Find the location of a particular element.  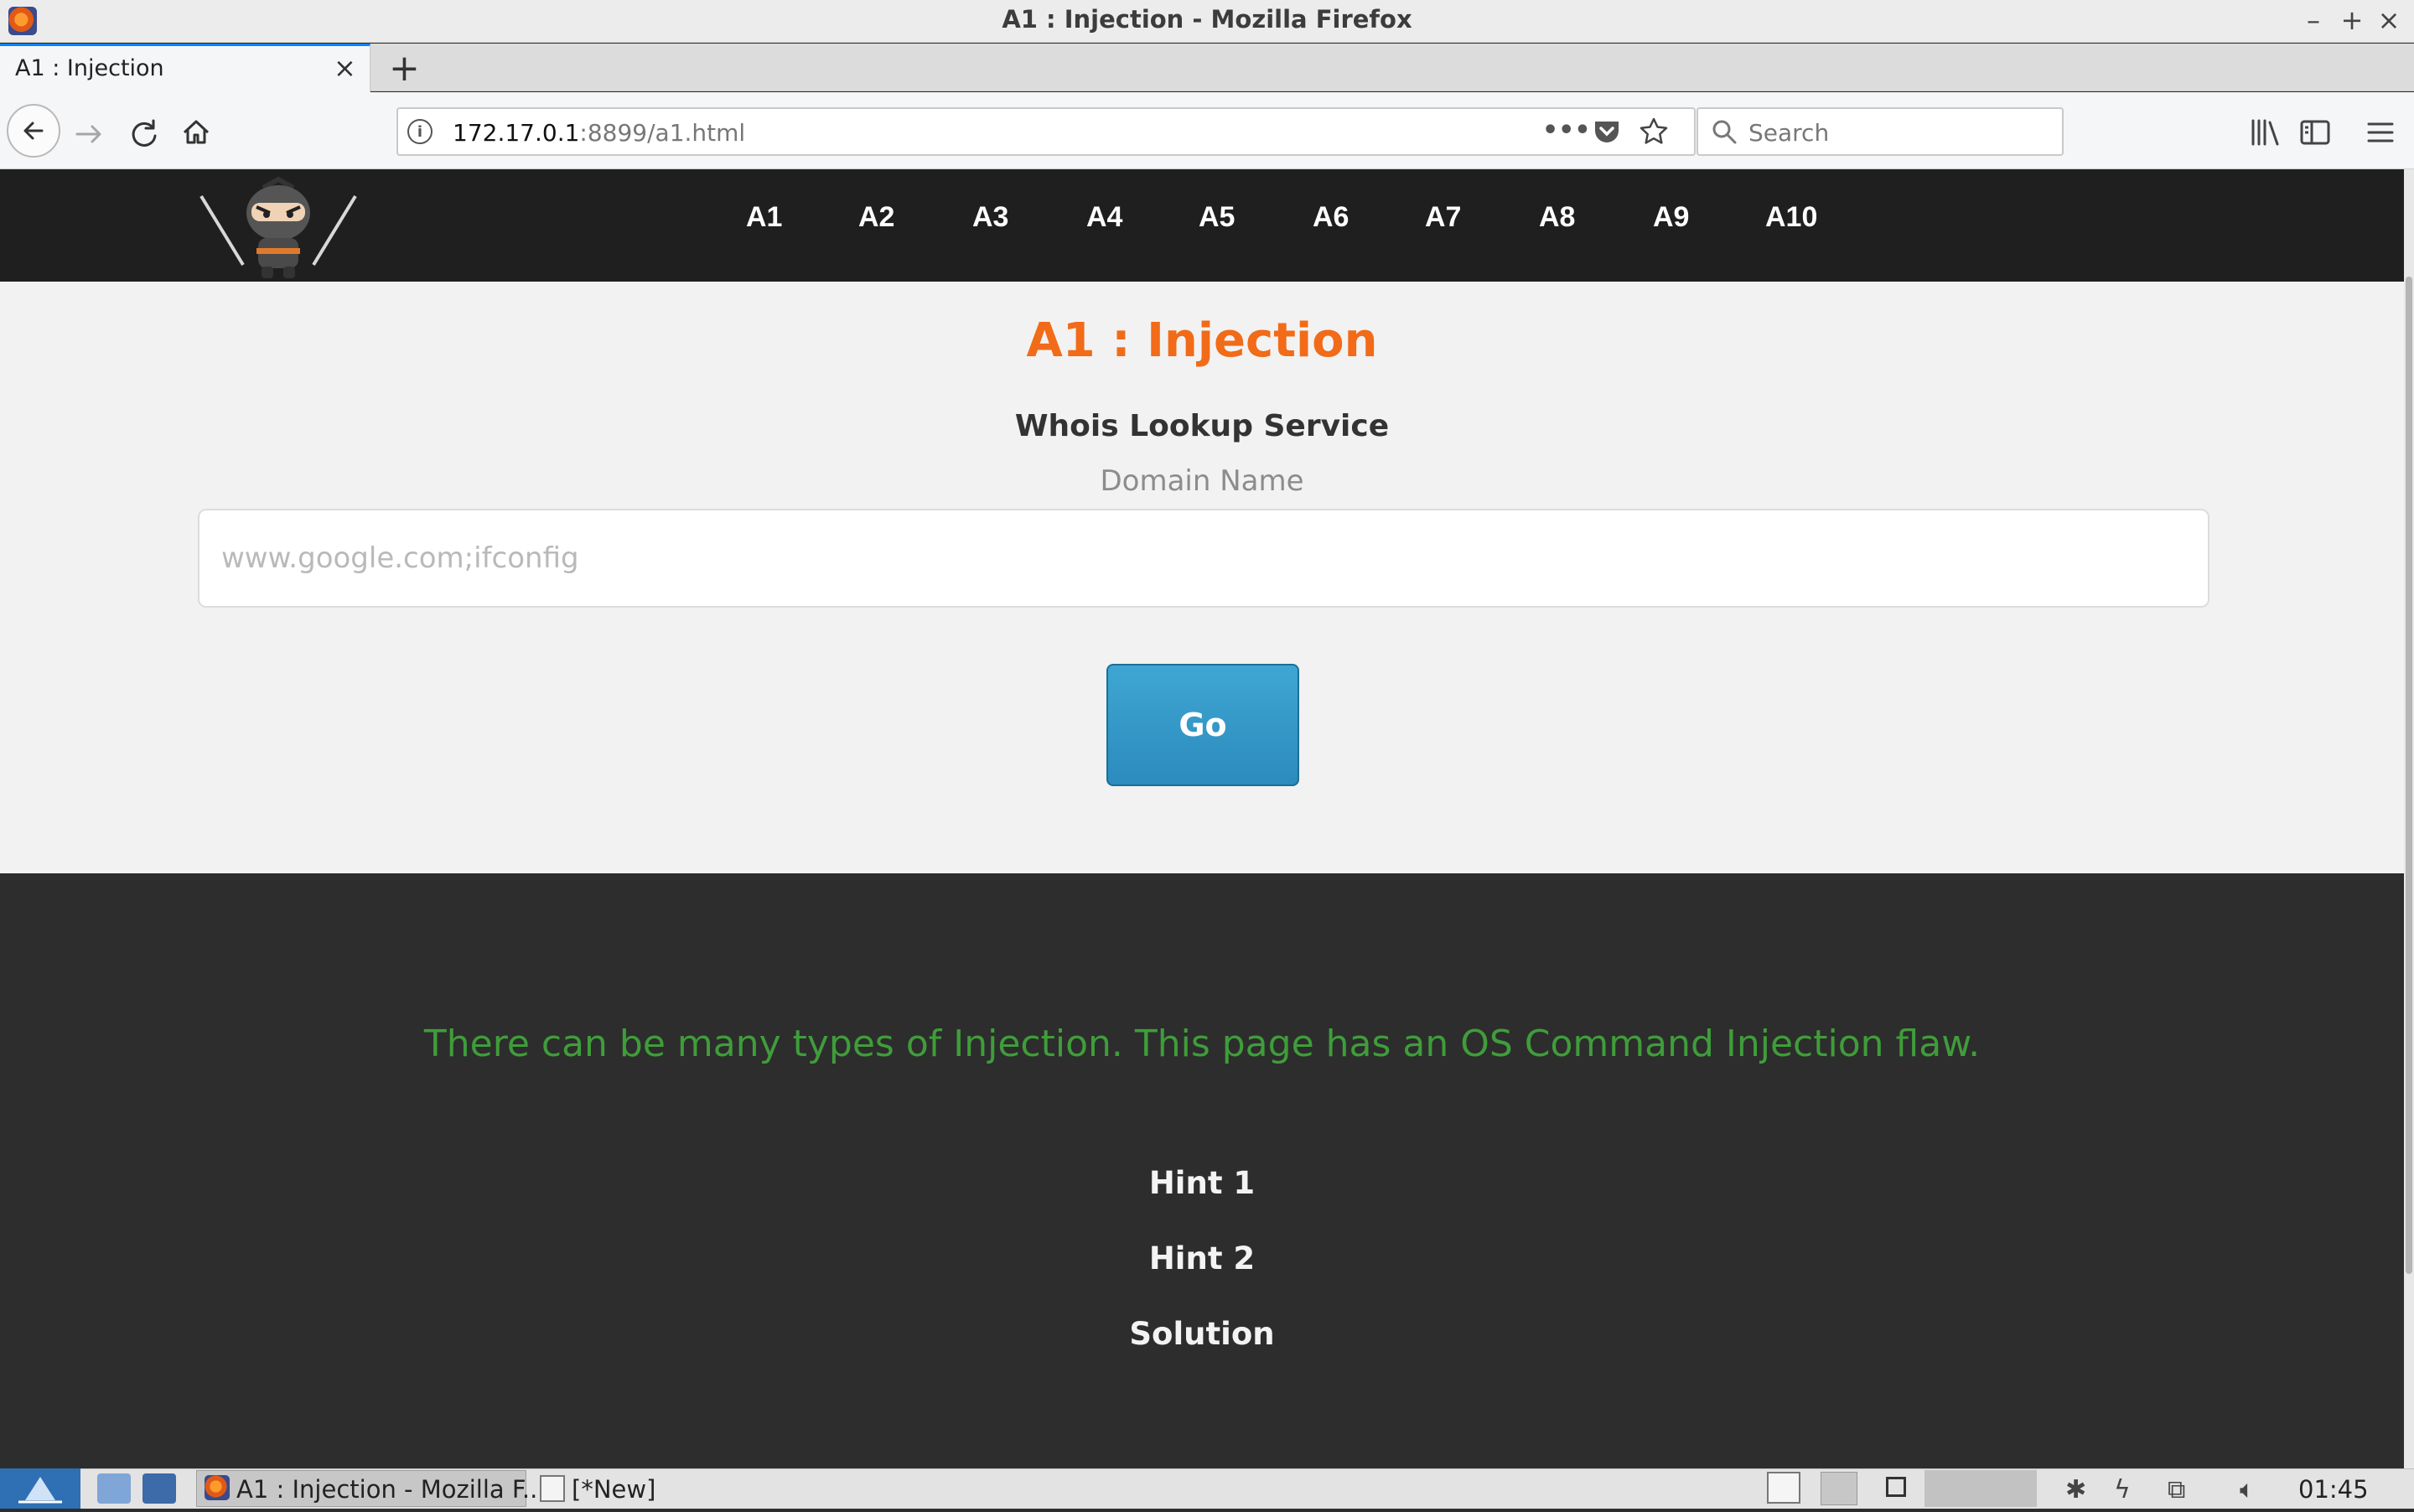

search-placeholder: Search is located at coordinates (1789, 133).